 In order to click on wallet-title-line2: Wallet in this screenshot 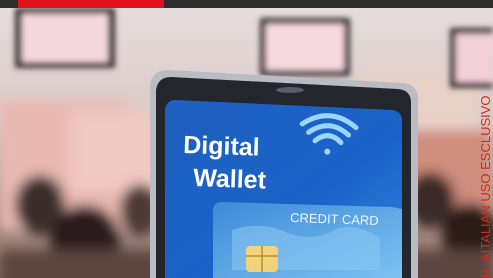, I will do `click(230, 179)`.